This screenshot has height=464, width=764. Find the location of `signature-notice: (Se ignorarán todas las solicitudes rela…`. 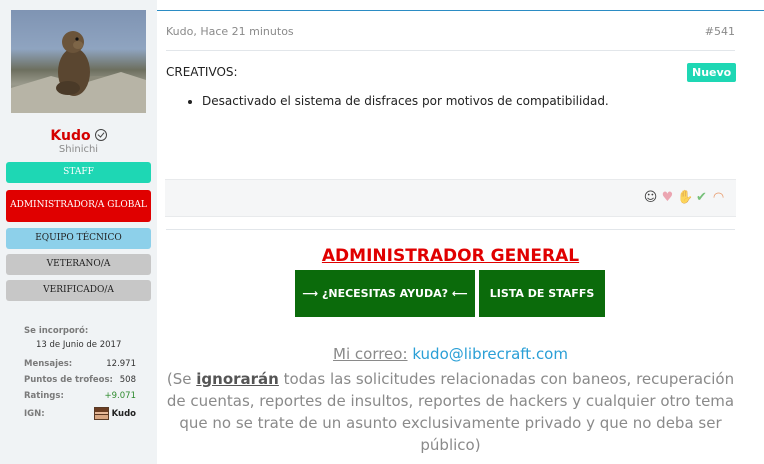

signature-notice: (Se ignorarán todas las solicitudes rela… is located at coordinates (450, 412).